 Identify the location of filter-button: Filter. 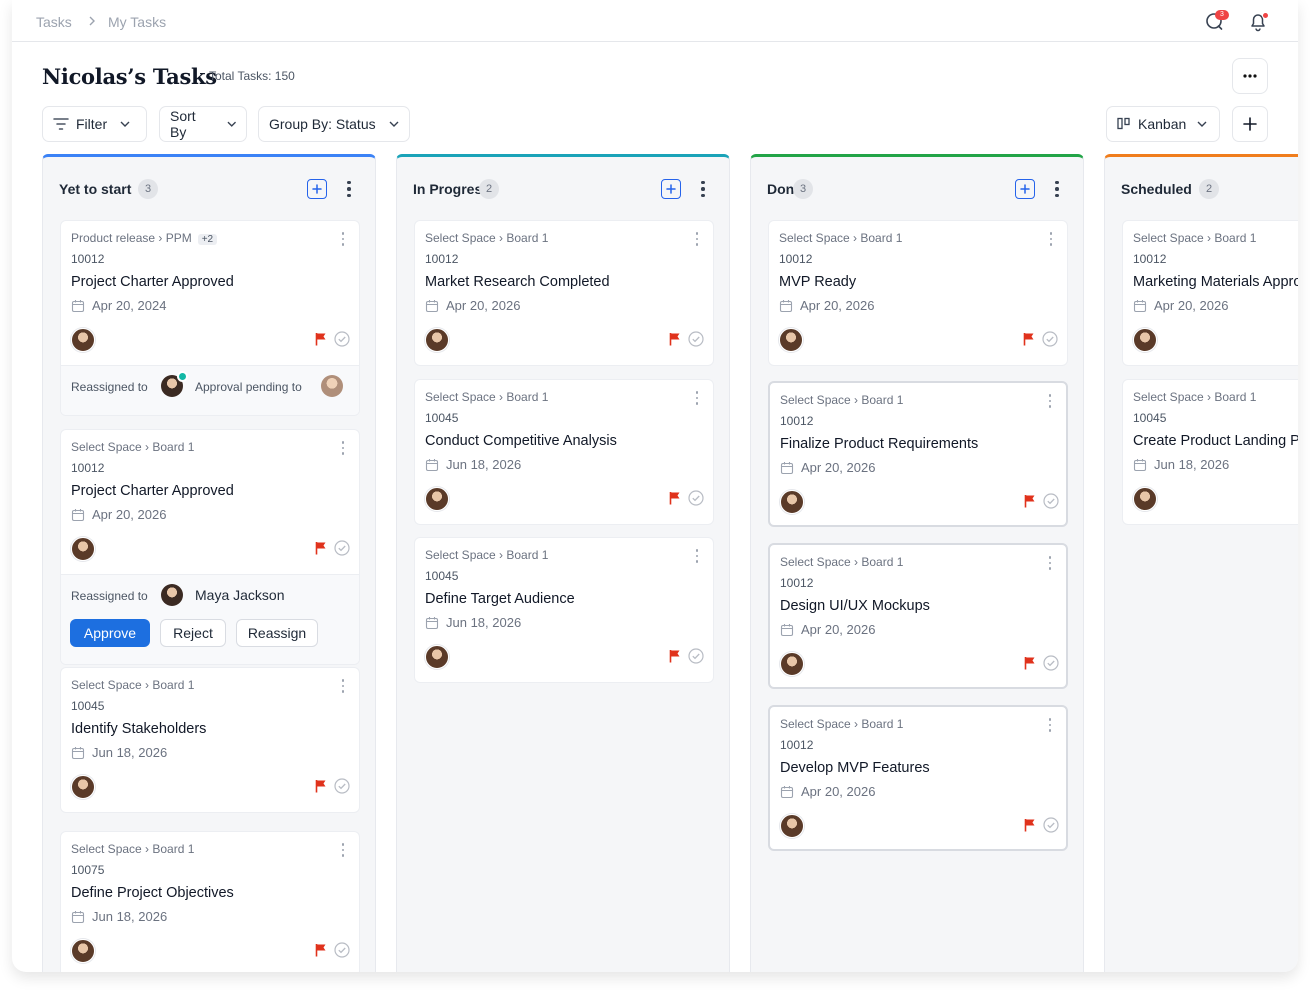
(94, 124).